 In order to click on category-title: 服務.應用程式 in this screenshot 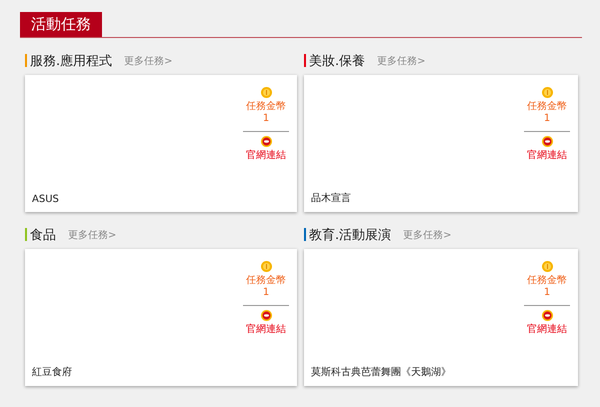, I will do `click(71, 61)`.